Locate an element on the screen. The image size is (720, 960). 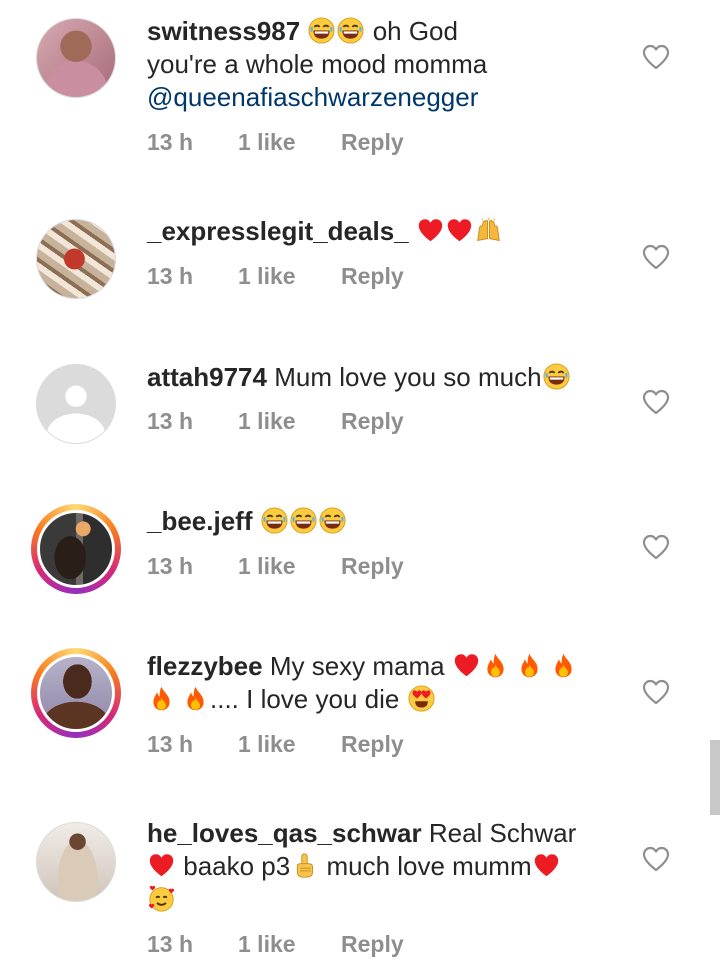
comment-text: Real Schwar is located at coordinates (502, 833).